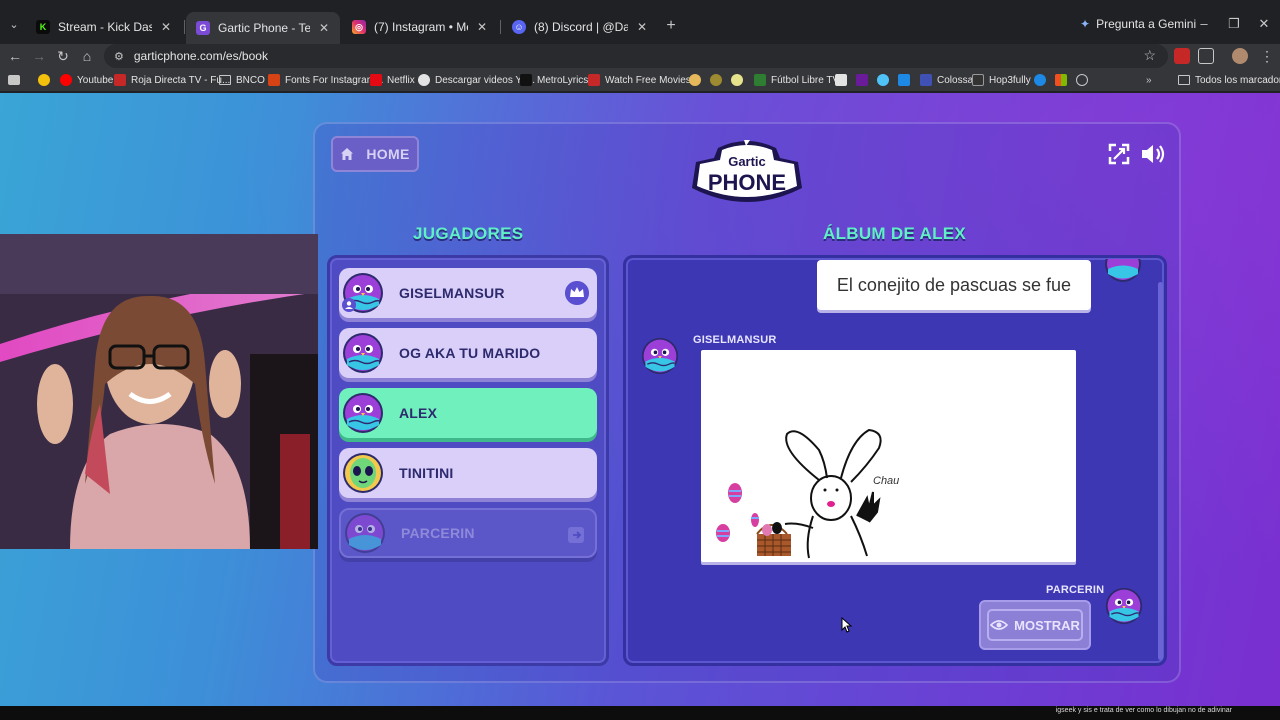 The image size is (1280, 720). What do you see at coordinates (1001, 80) in the screenshot?
I see `bookmark-hop3fully: Hop3fully` at bounding box center [1001, 80].